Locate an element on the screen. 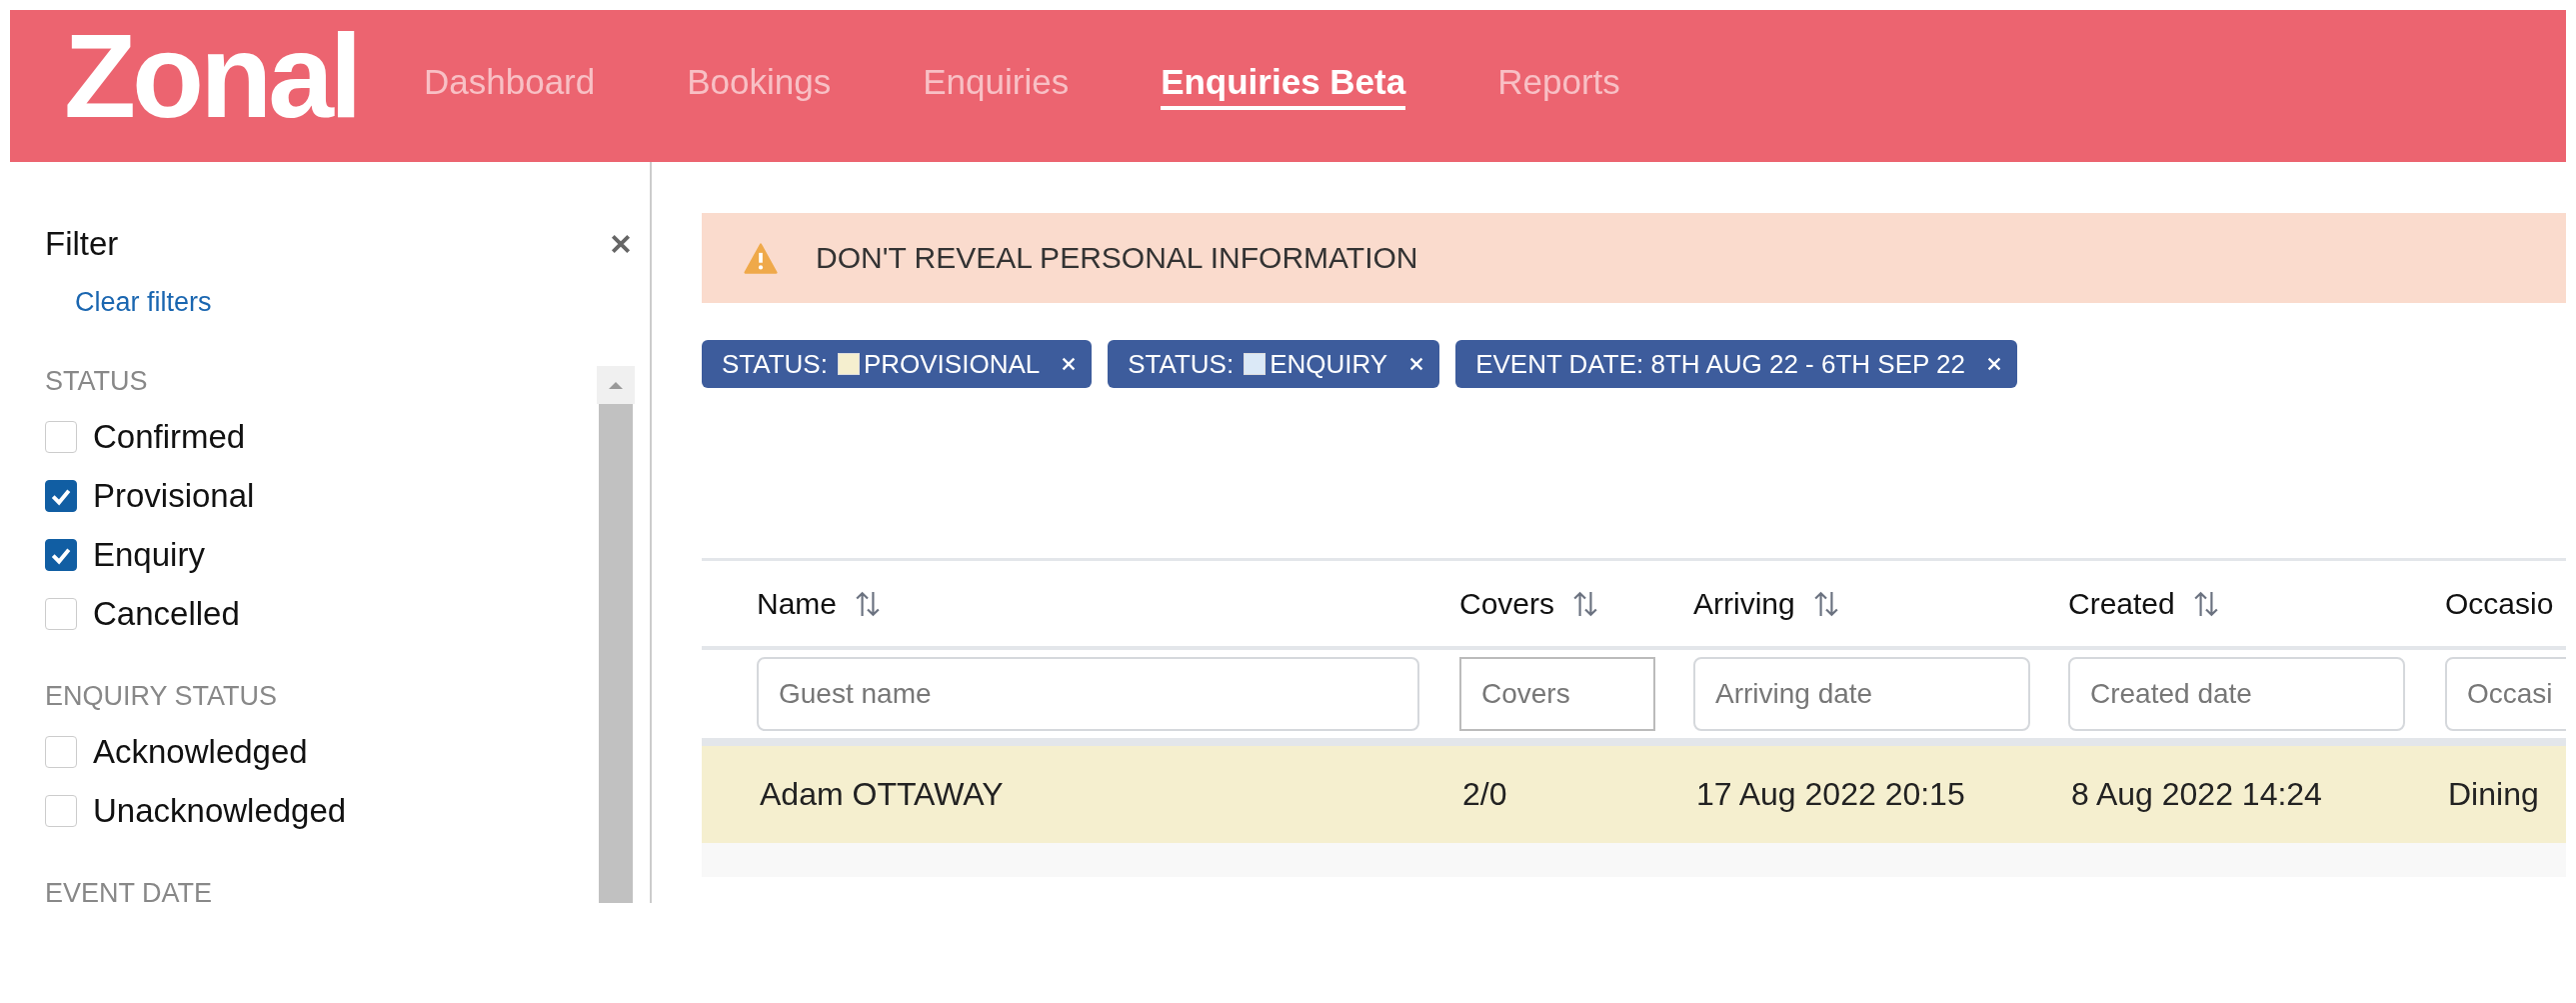 The image size is (2576, 1003). column-header: Arriving is located at coordinates (1744, 603).